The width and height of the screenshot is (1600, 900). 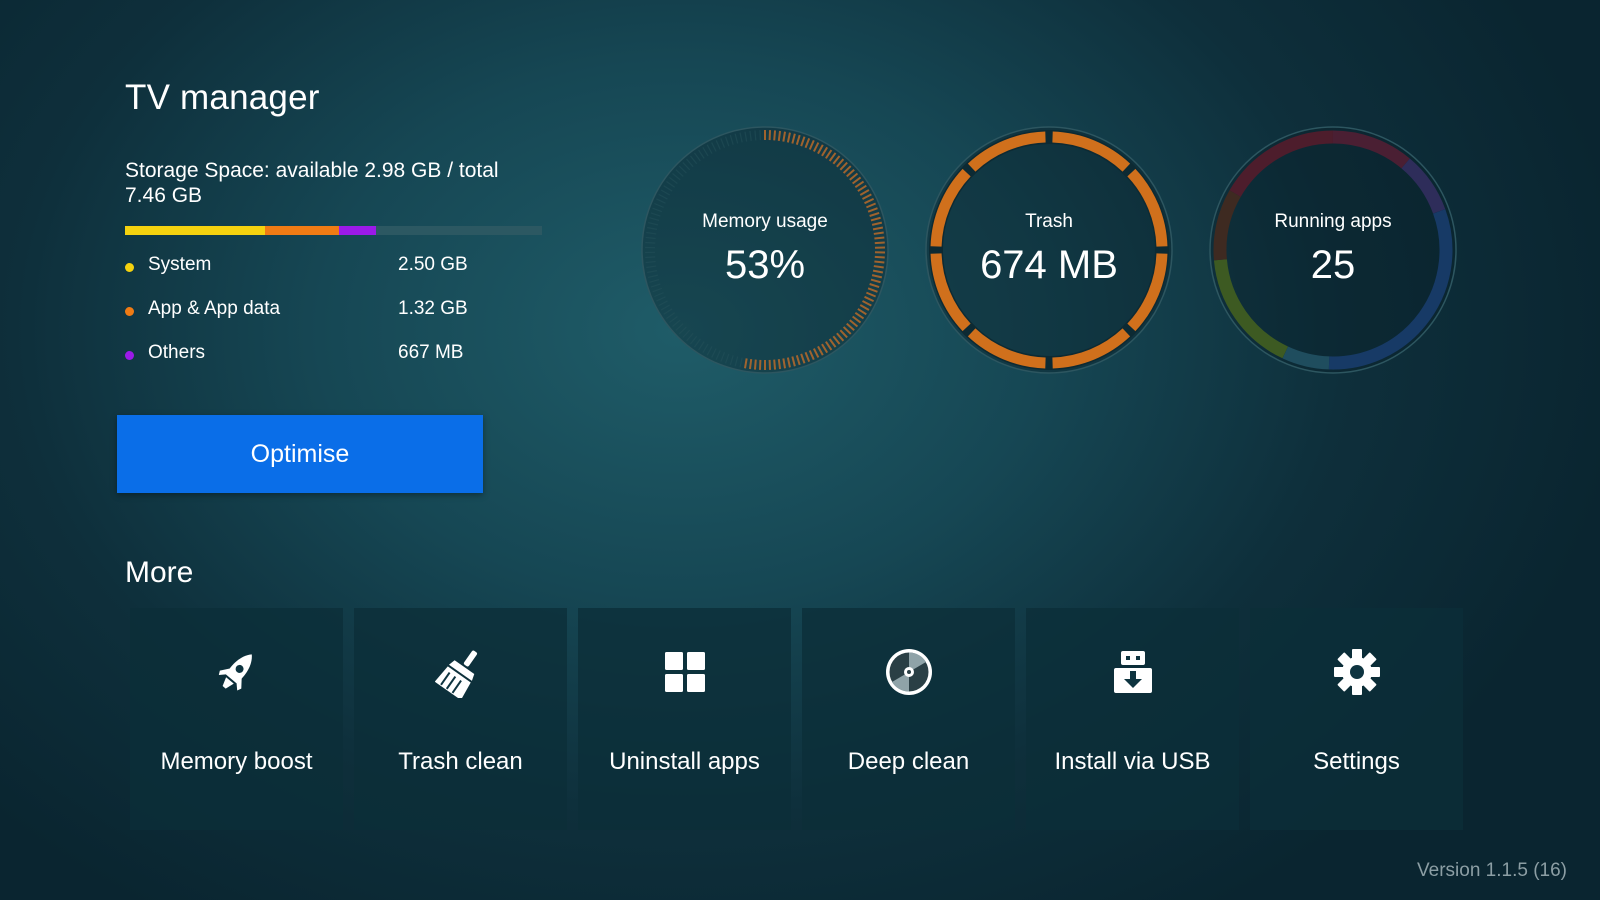 What do you see at coordinates (1356, 719) in the screenshot?
I see `settings-tile: Settings` at bounding box center [1356, 719].